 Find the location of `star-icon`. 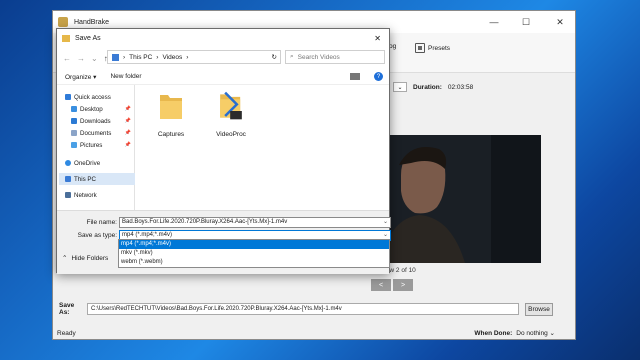

star-icon is located at coordinates (68, 97).